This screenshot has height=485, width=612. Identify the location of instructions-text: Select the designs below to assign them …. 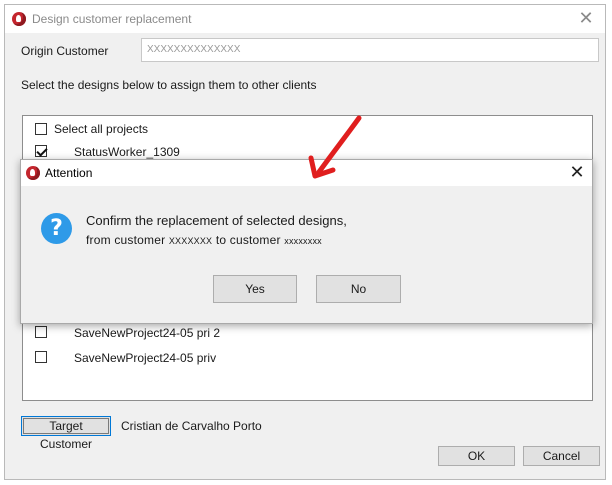
(169, 85).